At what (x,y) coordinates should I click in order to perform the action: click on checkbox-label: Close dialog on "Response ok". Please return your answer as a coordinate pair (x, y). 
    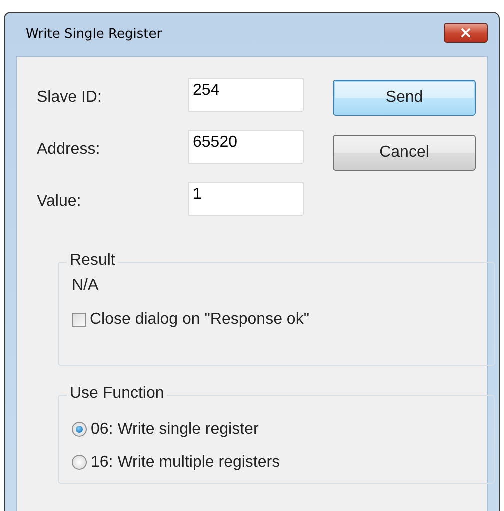
    Looking at the image, I should click on (200, 320).